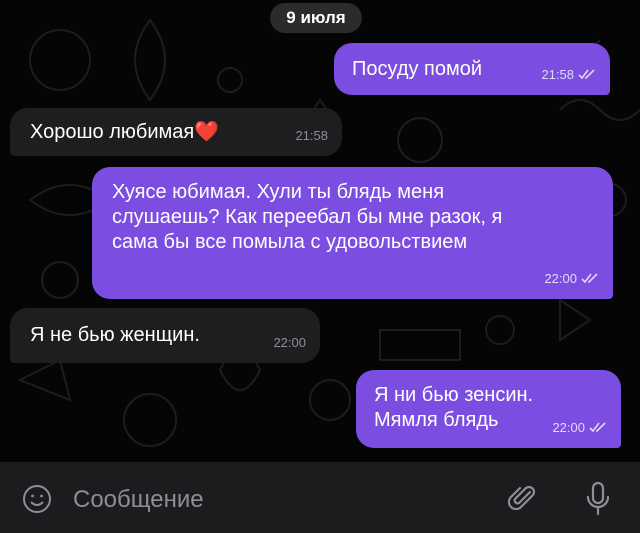 The height and width of the screenshot is (533, 640). I want to click on message-outgoing: Я ни бью зенсин. Мямля блядь 22:00, so click(488, 409).